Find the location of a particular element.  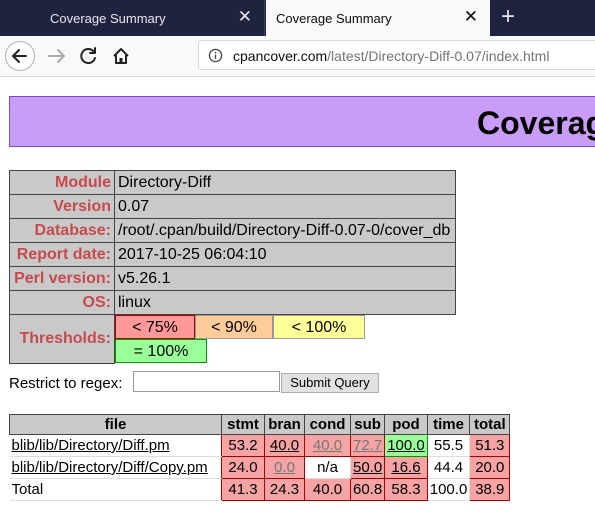

file-link-text: blib/lib/Directory/Diff/Copy.pm is located at coordinates (110, 467).